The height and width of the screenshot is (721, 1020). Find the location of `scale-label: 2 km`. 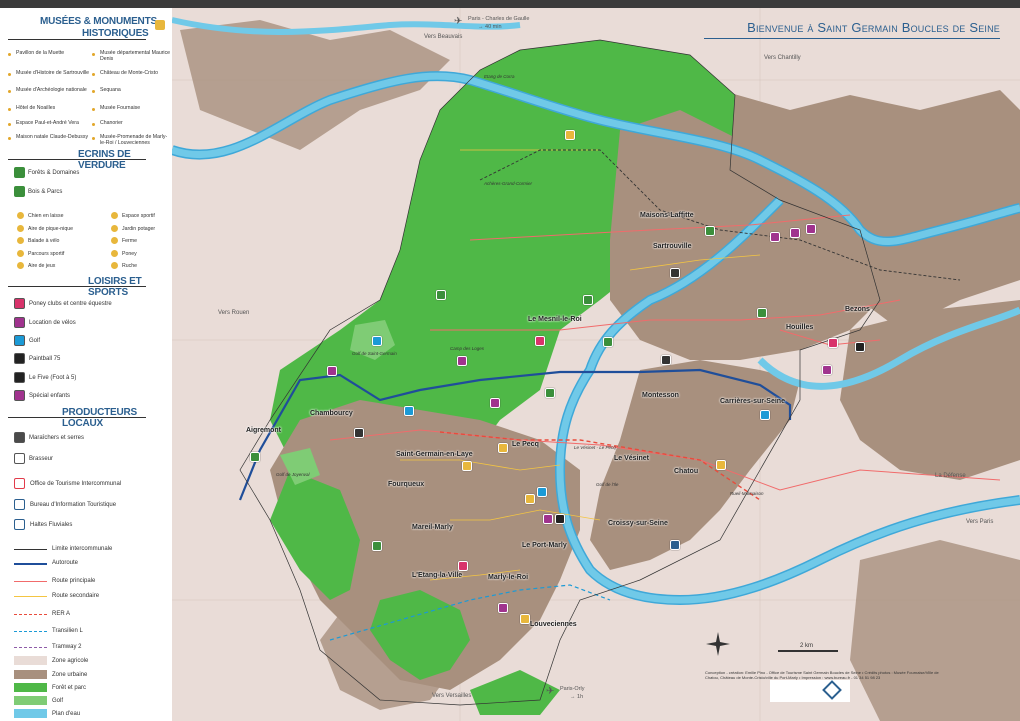

scale-label: 2 km is located at coordinates (807, 646).